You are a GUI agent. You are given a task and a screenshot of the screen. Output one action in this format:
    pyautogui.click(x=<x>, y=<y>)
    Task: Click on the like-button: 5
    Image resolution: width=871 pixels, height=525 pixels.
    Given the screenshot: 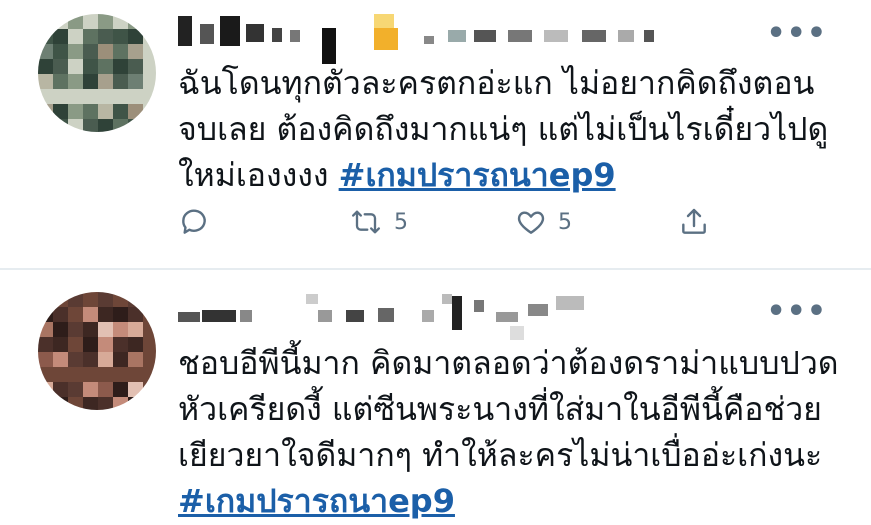 What is the action you would take?
    pyautogui.click(x=543, y=222)
    